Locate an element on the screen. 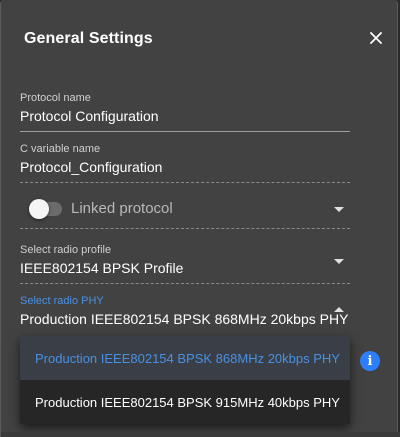 Image resolution: width=400 pixels, height=437 pixels. close-icon is located at coordinates (376, 38).